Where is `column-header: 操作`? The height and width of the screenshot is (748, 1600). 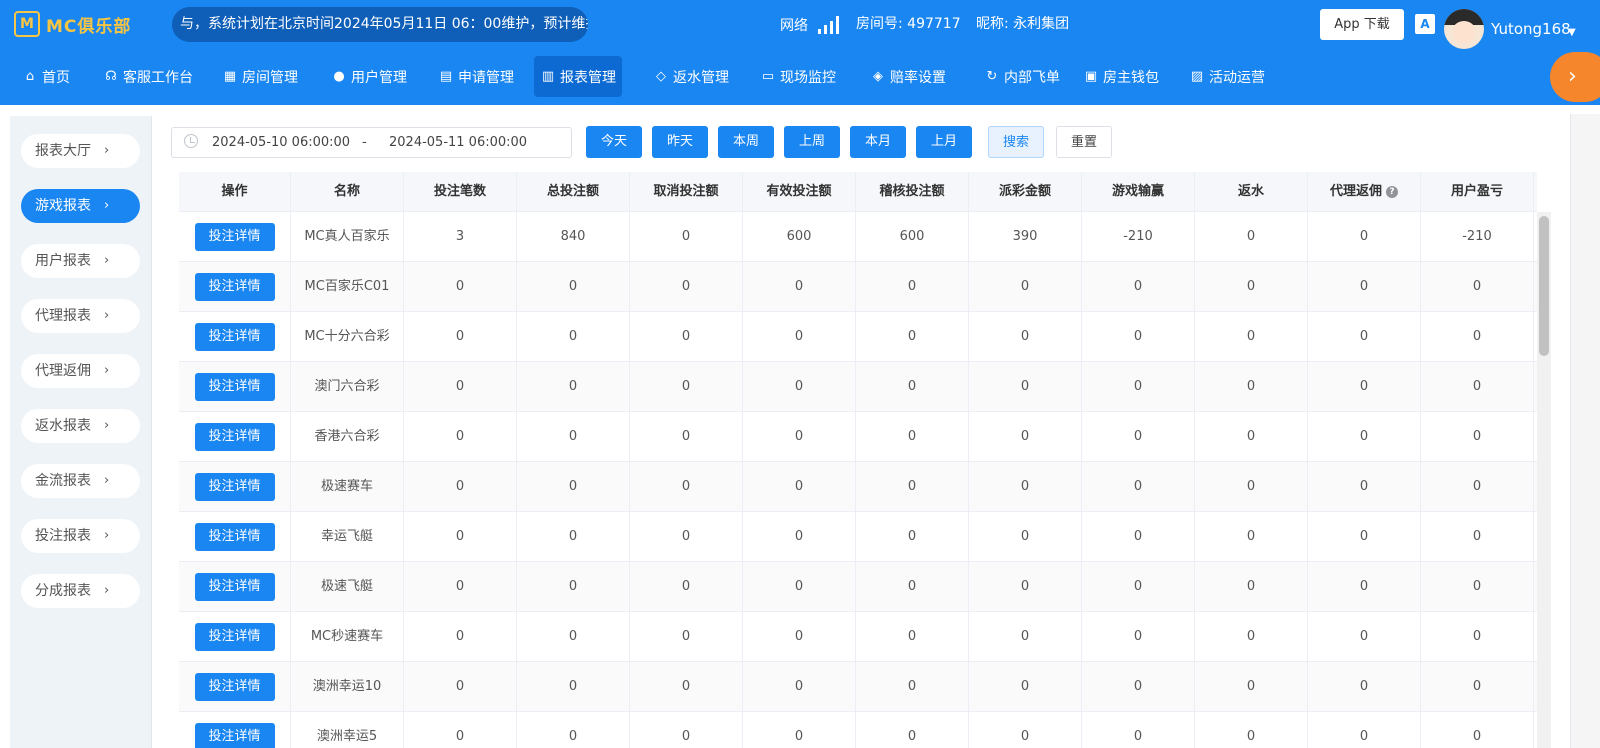
column-header: 操作 is located at coordinates (235, 192).